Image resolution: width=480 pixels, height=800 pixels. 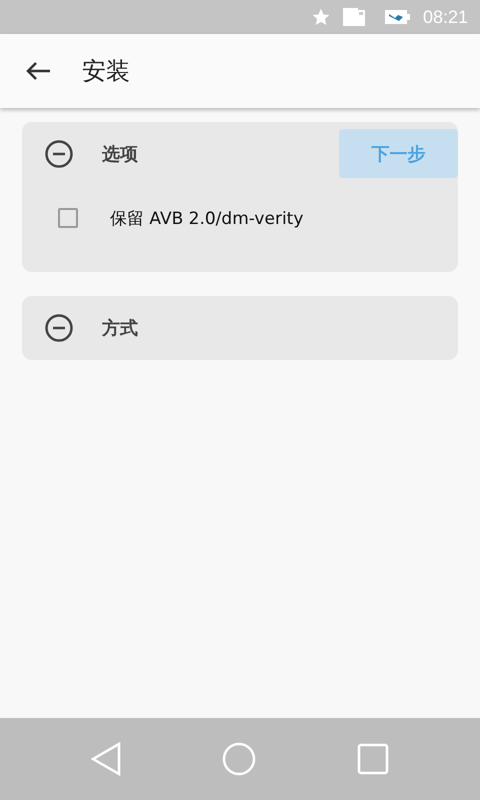 What do you see at coordinates (207, 219) in the screenshot?
I see `option-label: 保留 AVB 2.0/dm-verity` at bounding box center [207, 219].